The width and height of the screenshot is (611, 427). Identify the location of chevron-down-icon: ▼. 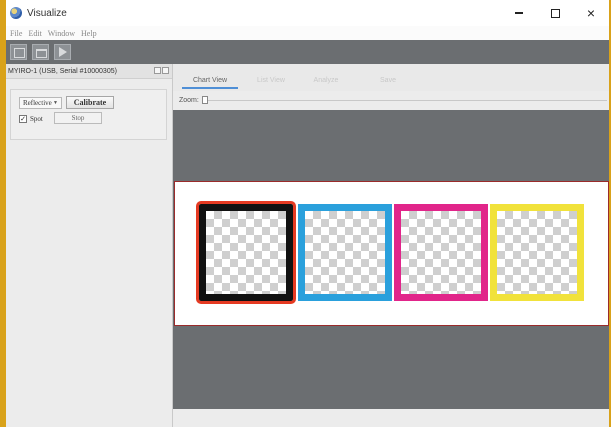
(55, 103).